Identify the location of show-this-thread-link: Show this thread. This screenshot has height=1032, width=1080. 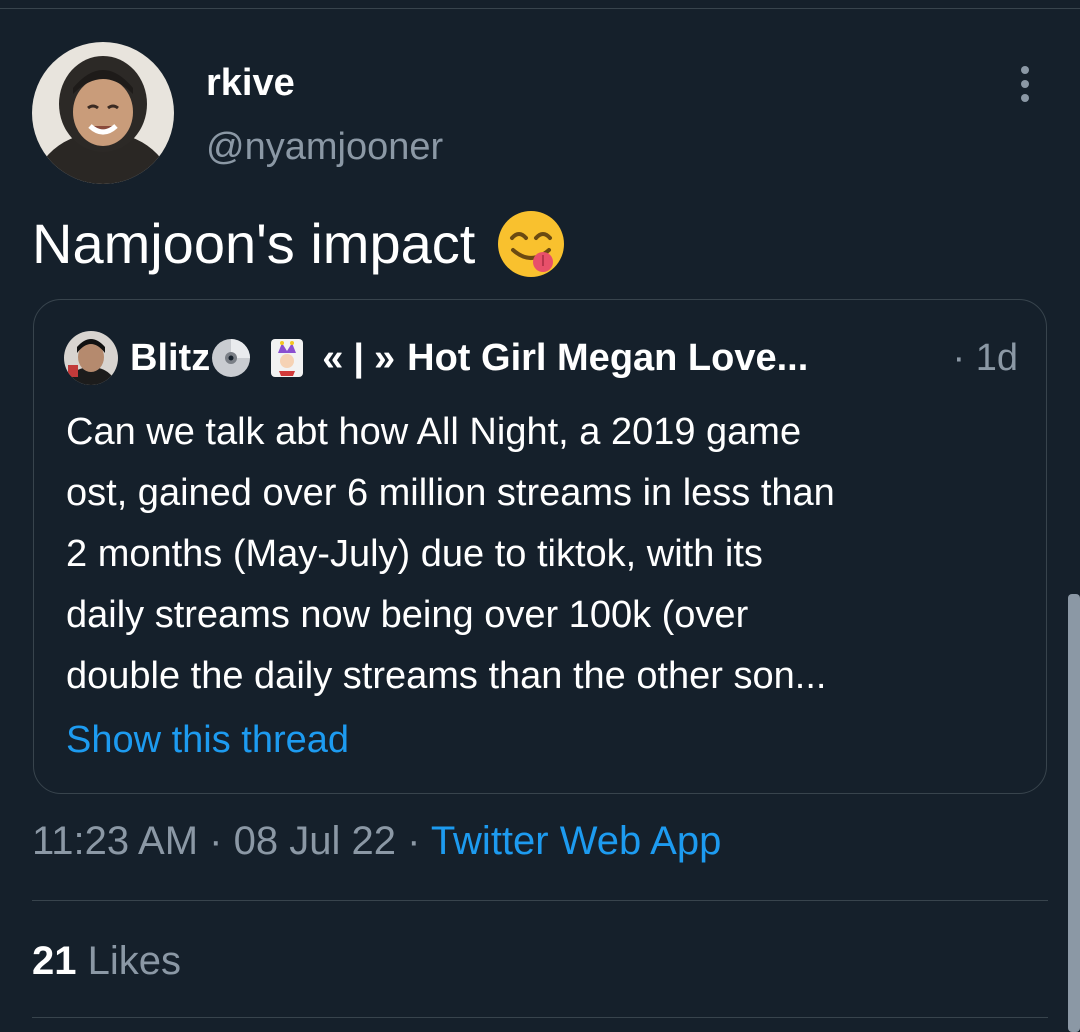
(207, 740).